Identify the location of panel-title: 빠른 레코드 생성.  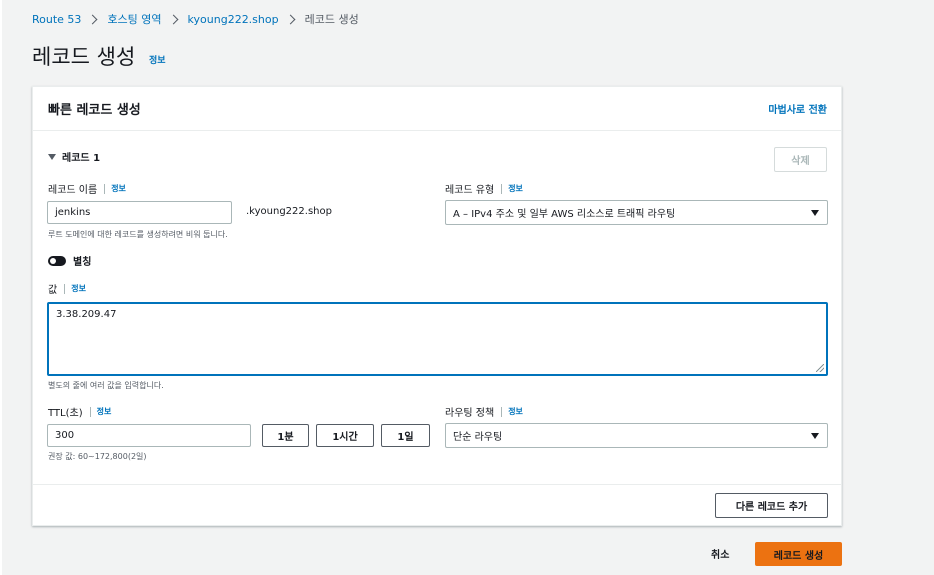
(94, 110).